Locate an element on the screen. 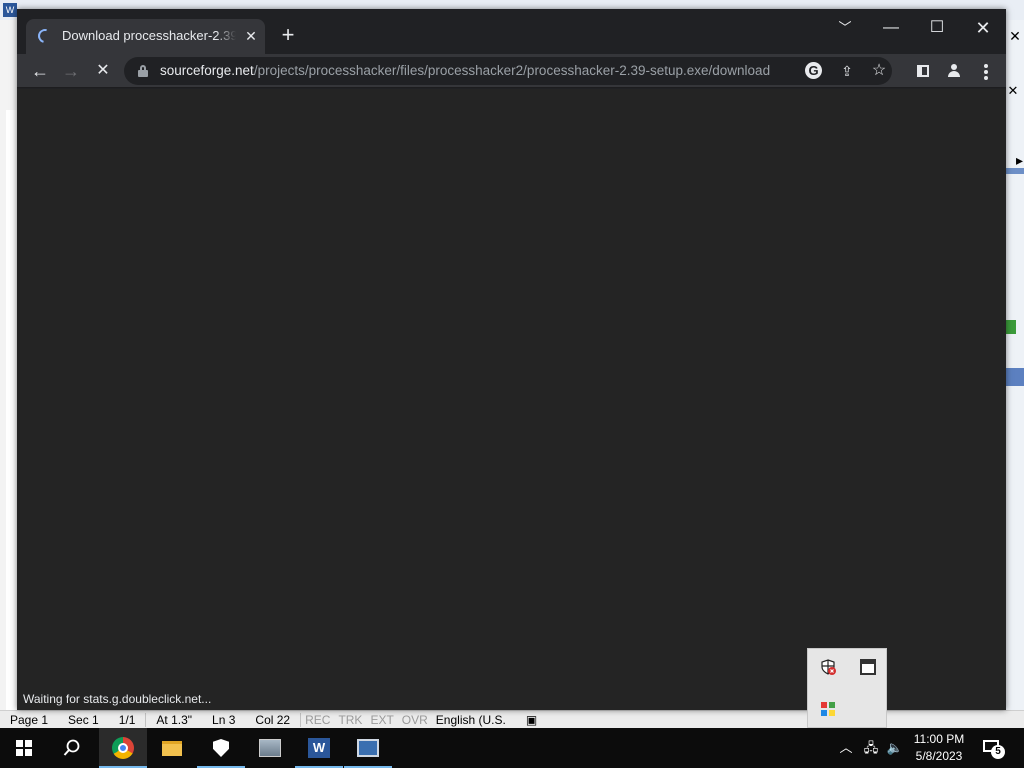 This screenshot has height=768, width=1024. status-pages: 1/1 is located at coordinates (127, 719).